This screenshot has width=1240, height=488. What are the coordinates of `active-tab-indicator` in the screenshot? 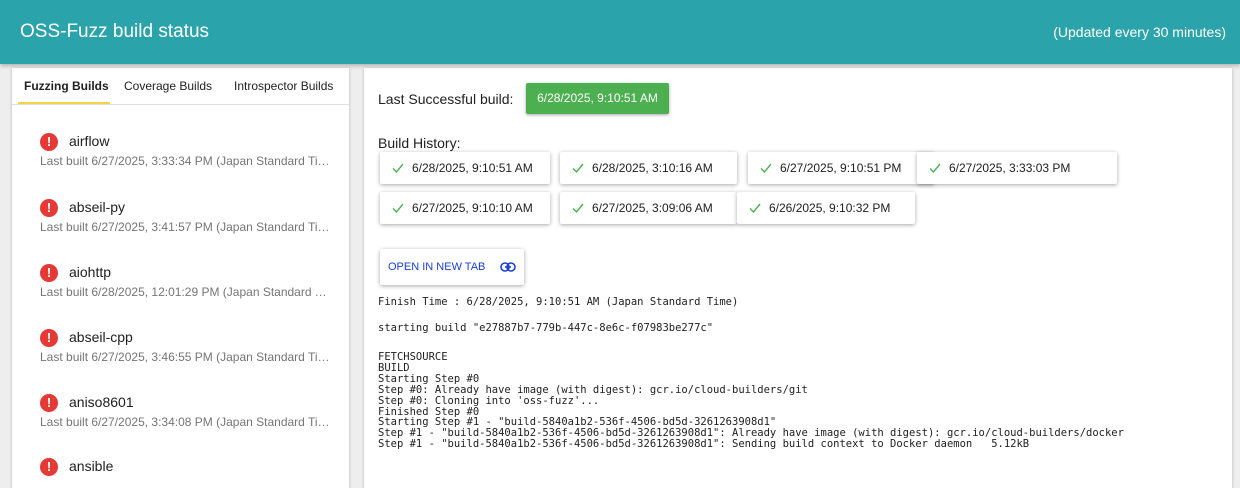 It's located at (64, 103).